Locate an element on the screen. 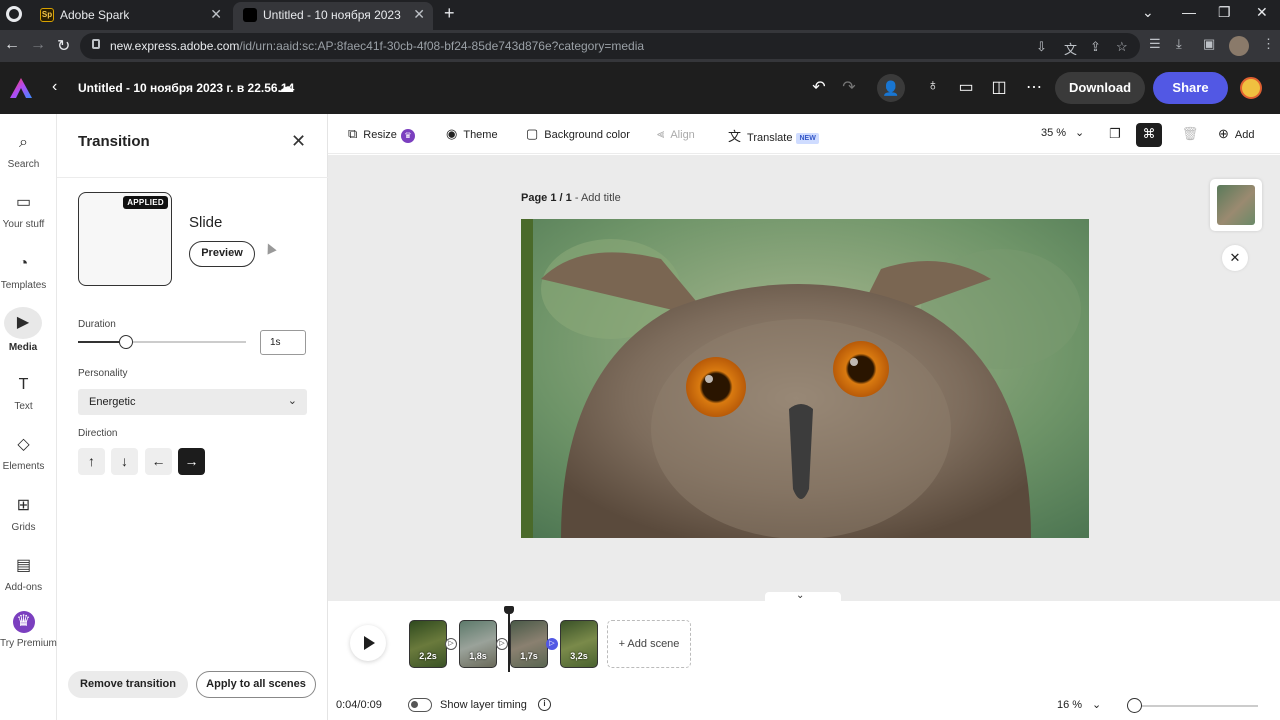  more-icon: ⋯ is located at coordinates (1034, 87).